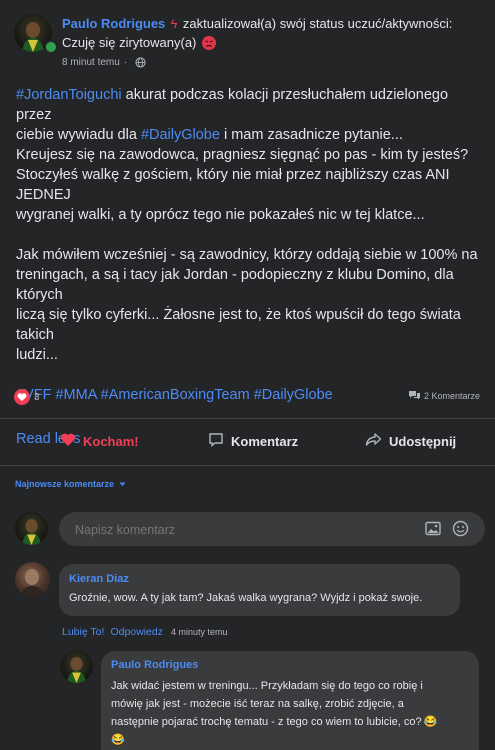  What do you see at coordinates (460, 531) in the screenshot?
I see `smiley-icon` at bounding box center [460, 531].